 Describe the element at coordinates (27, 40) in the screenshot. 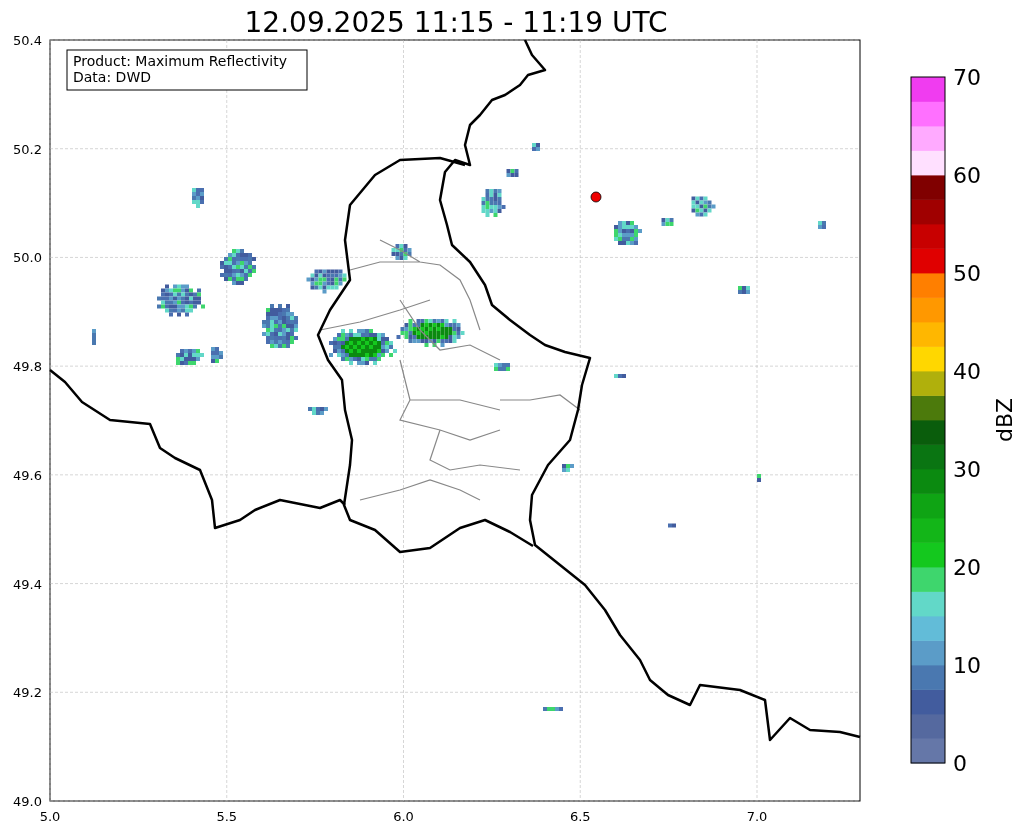

I see `y-tick-label: 50.4` at that location.